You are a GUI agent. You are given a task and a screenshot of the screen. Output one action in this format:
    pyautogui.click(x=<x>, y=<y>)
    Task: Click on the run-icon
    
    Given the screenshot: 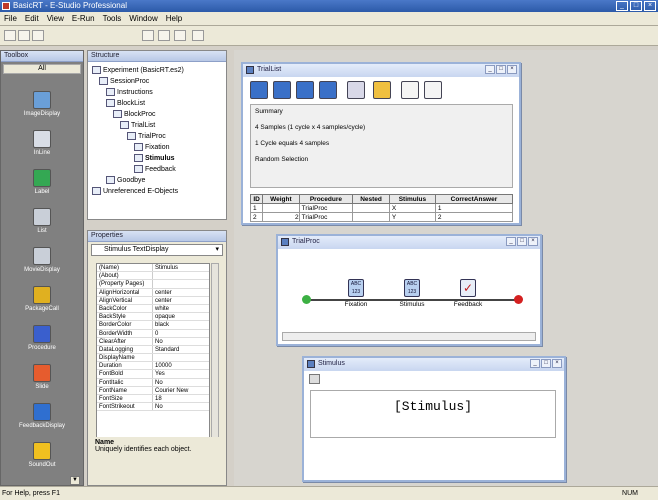 What is the action you would take?
    pyautogui.click(x=180, y=35)
    